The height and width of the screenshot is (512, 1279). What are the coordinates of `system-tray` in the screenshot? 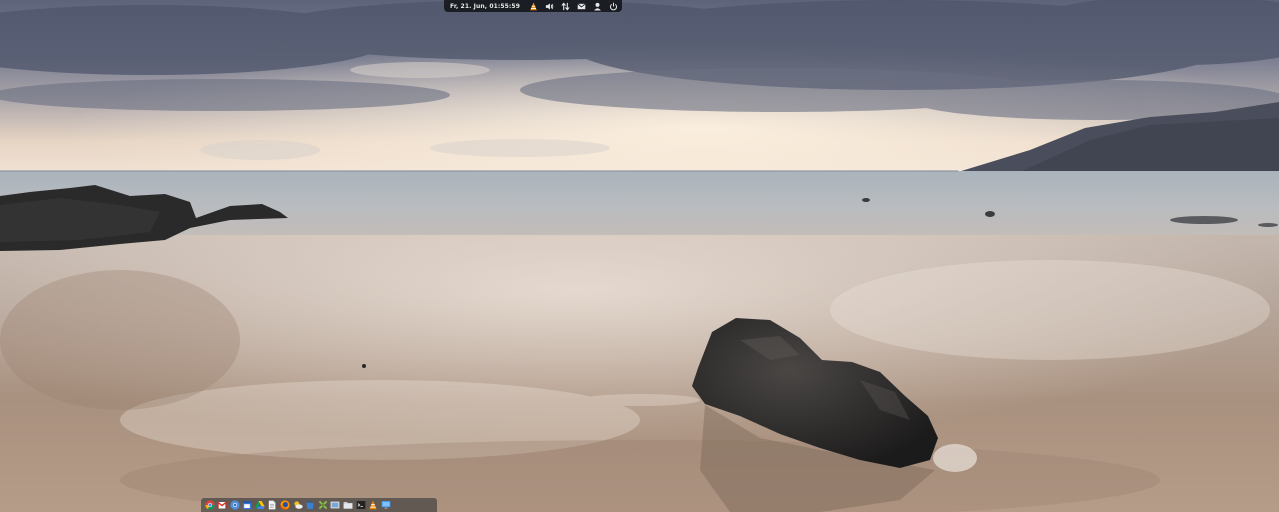 It's located at (573, 6).